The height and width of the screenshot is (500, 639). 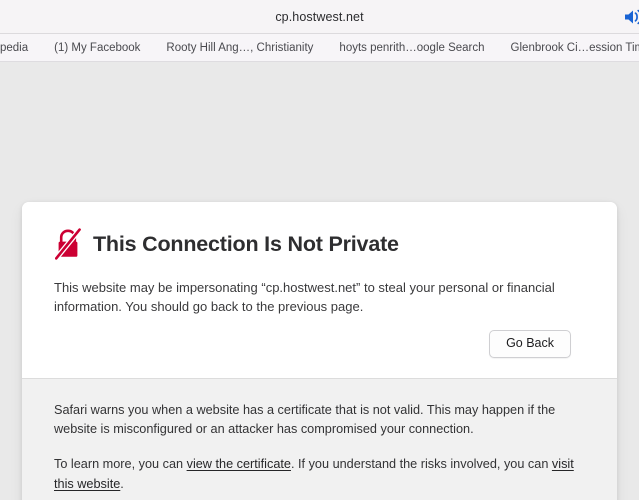 I want to click on learn-more-suffix-text: ., so click(x=122, y=483).